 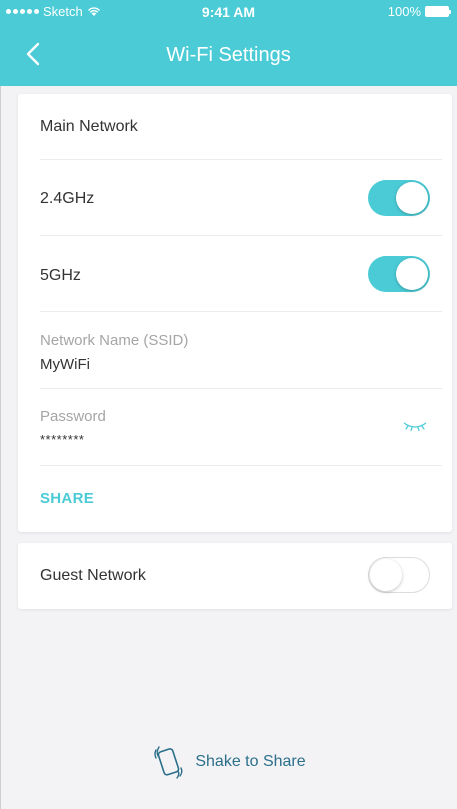 What do you see at coordinates (0, 447) in the screenshot?
I see `window-left-edge` at bounding box center [0, 447].